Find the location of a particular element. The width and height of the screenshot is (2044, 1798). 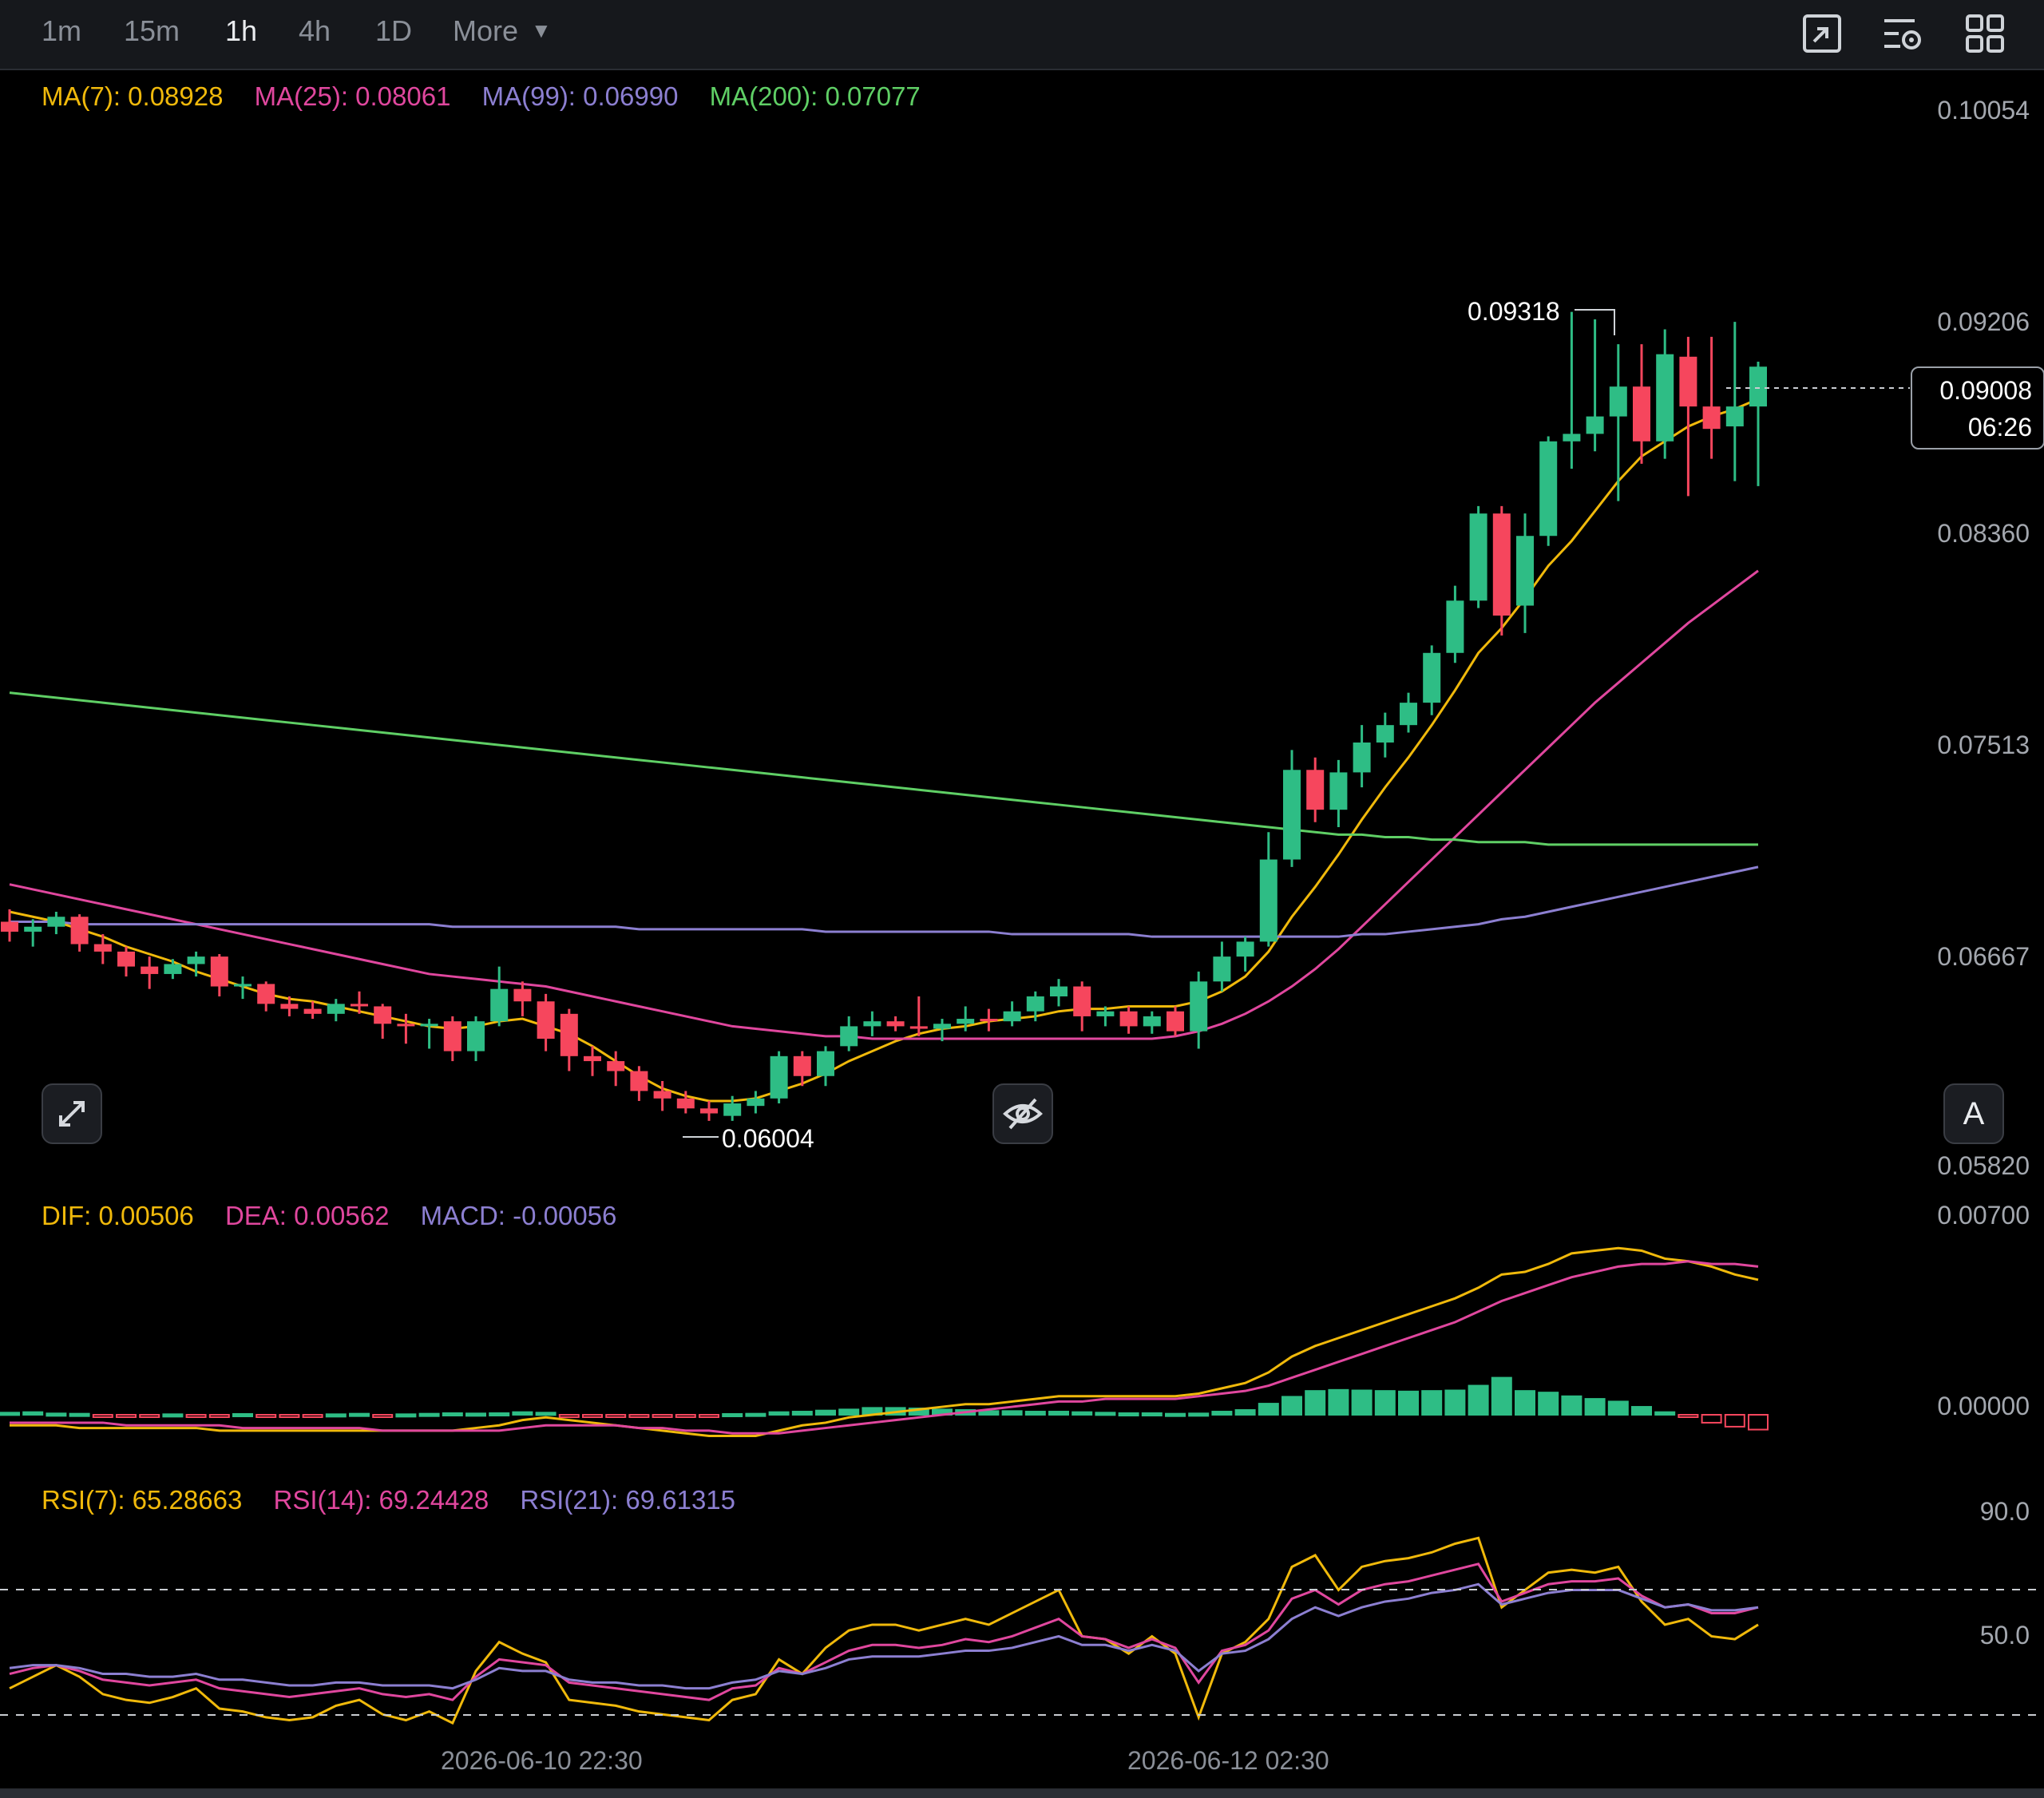

hide-indicators-button is located at coordinates (1022, 1113).